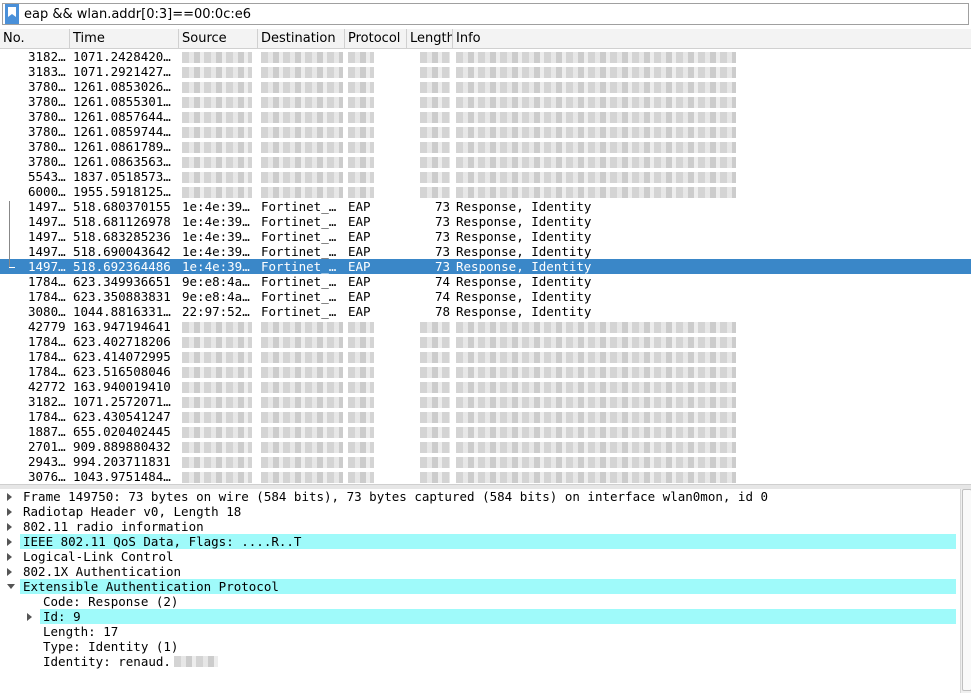 Image resolution: width=971 pixels, height=693 pixels. I want to click on detail-row: Type: Identity (1), so click(478, 646).